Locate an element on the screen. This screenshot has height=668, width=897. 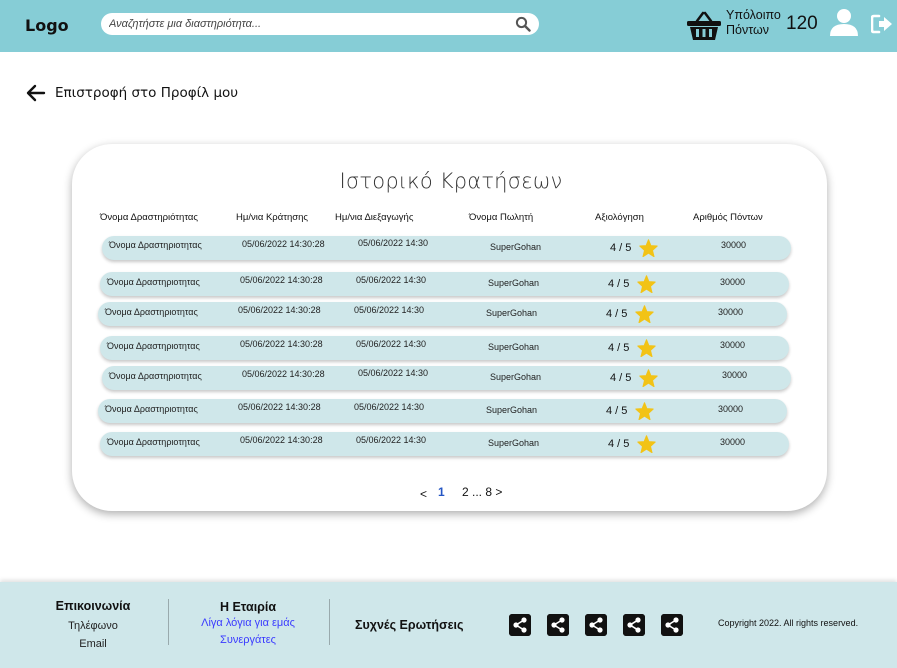
points-label-line2: Πόντων is located at coordinates (747, 30).